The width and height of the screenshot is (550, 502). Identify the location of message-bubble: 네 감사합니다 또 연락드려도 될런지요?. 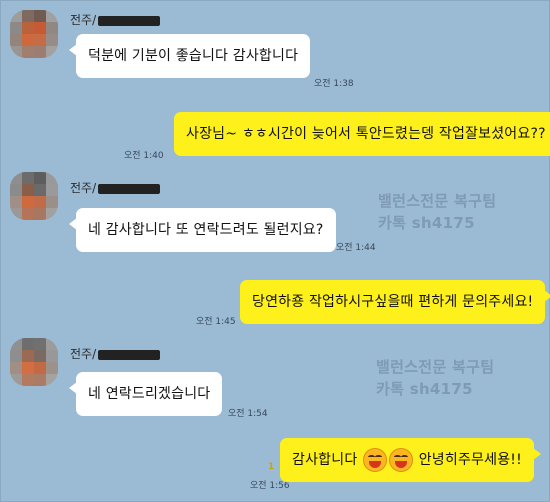
(202, 230).